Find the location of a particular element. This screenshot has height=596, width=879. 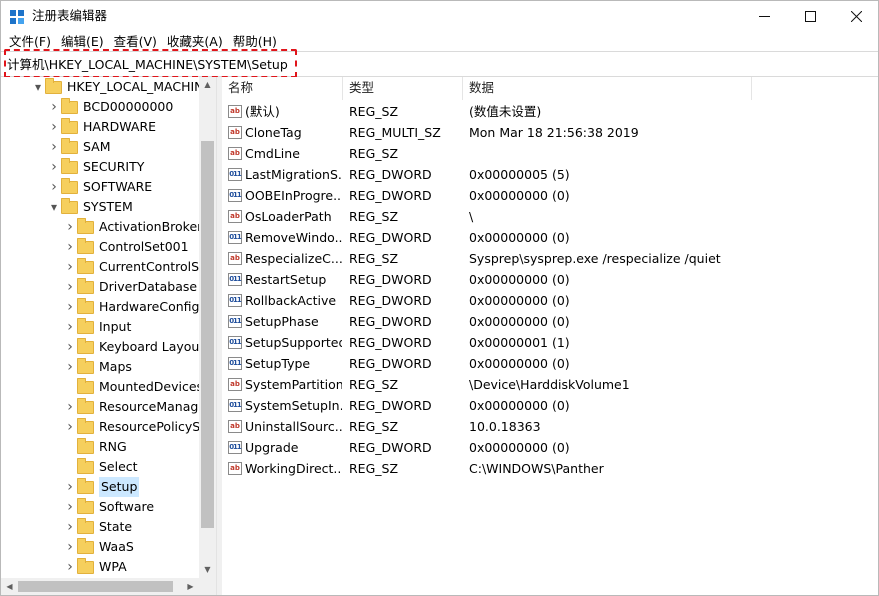

scroll-up-icon: ▲ is located at coordinates (207, 85).